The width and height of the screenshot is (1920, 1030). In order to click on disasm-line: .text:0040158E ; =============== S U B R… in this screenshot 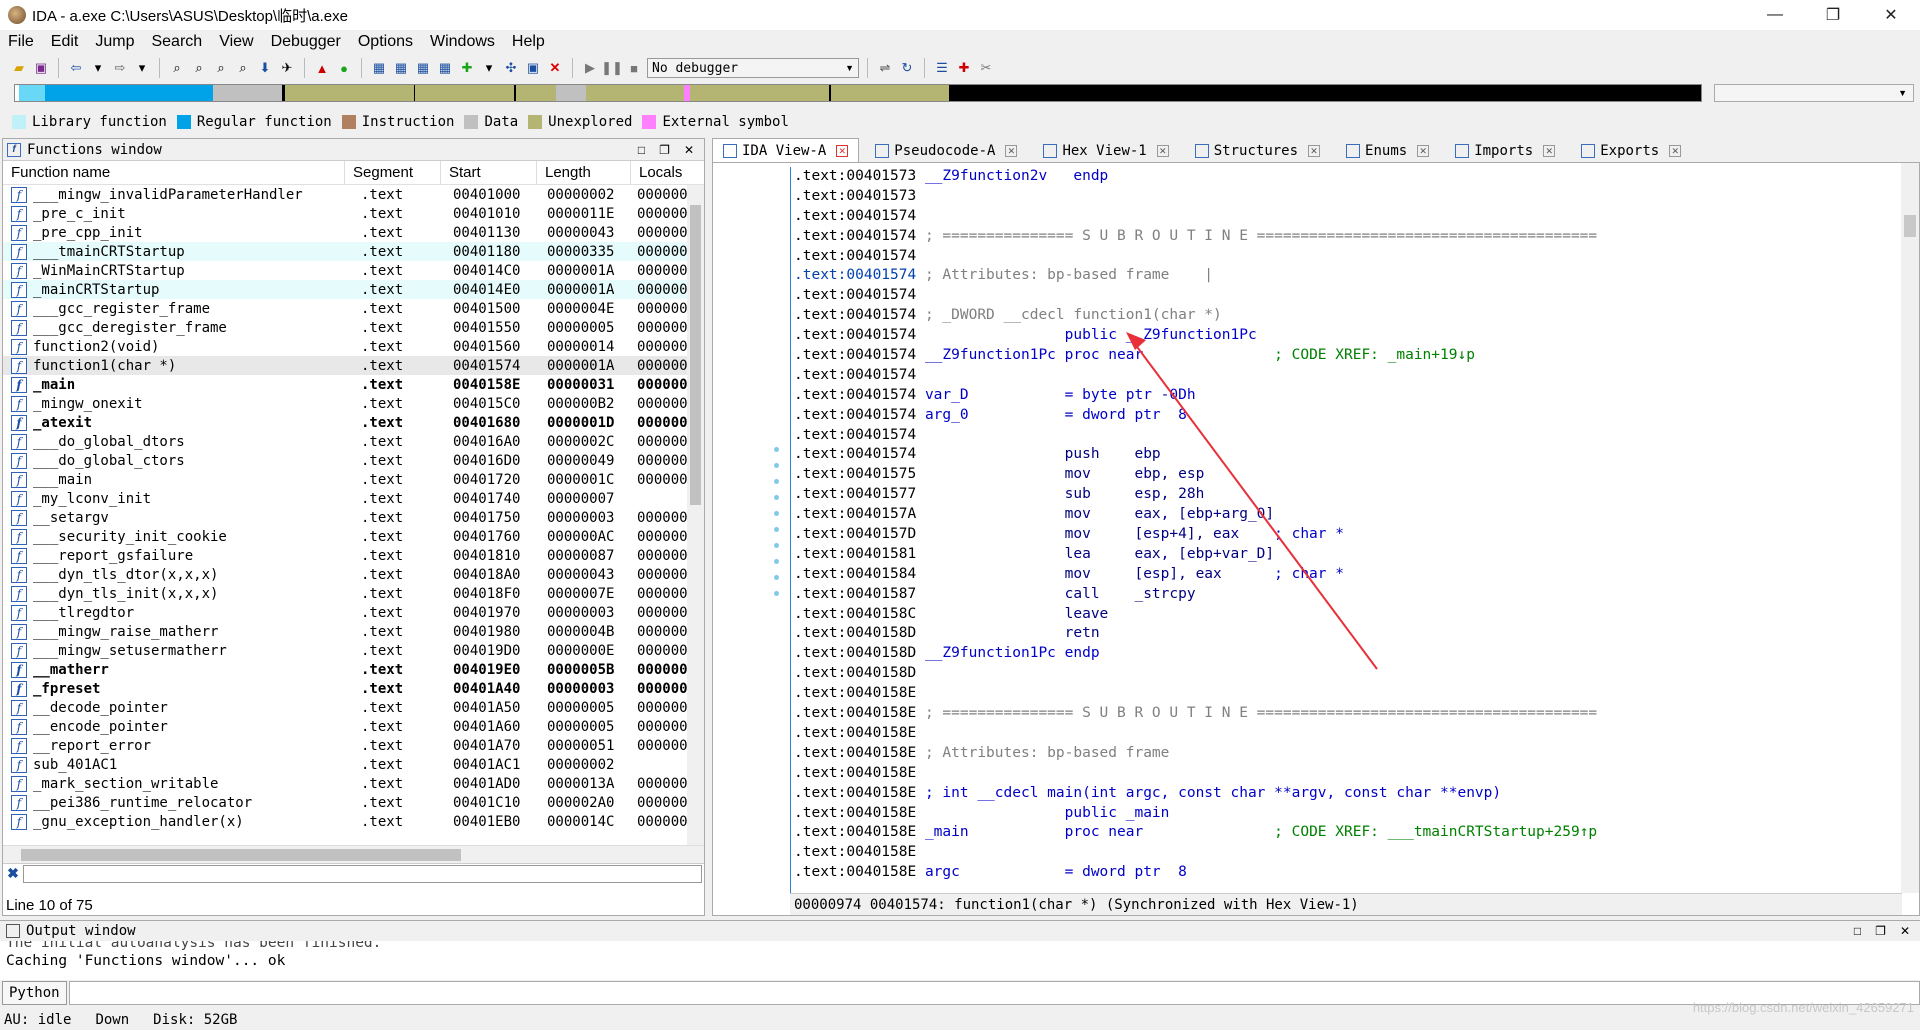, I will do `click(1345, 714)`.